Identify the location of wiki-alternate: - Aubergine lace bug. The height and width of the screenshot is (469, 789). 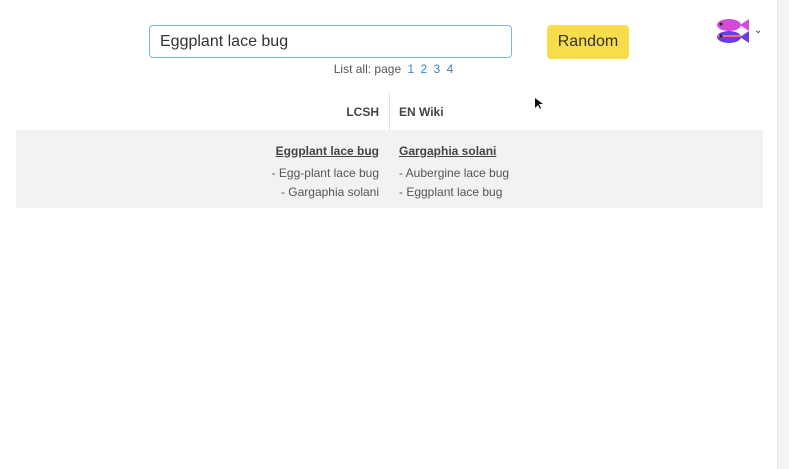
(454, 173).